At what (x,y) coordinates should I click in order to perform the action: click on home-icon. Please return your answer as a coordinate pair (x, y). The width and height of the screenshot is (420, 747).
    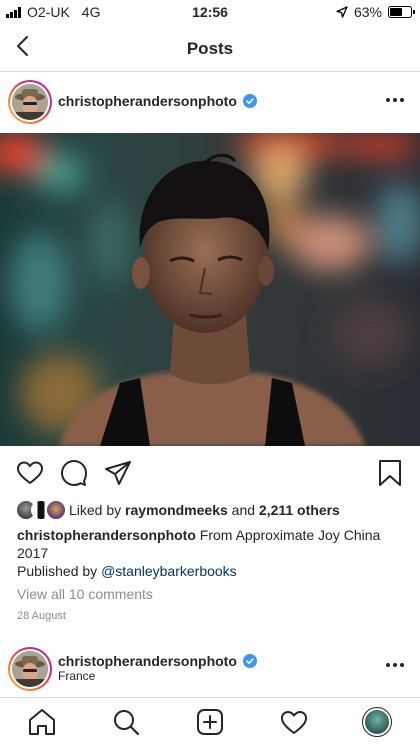
    Looking at the image, I should click on (42, 722).